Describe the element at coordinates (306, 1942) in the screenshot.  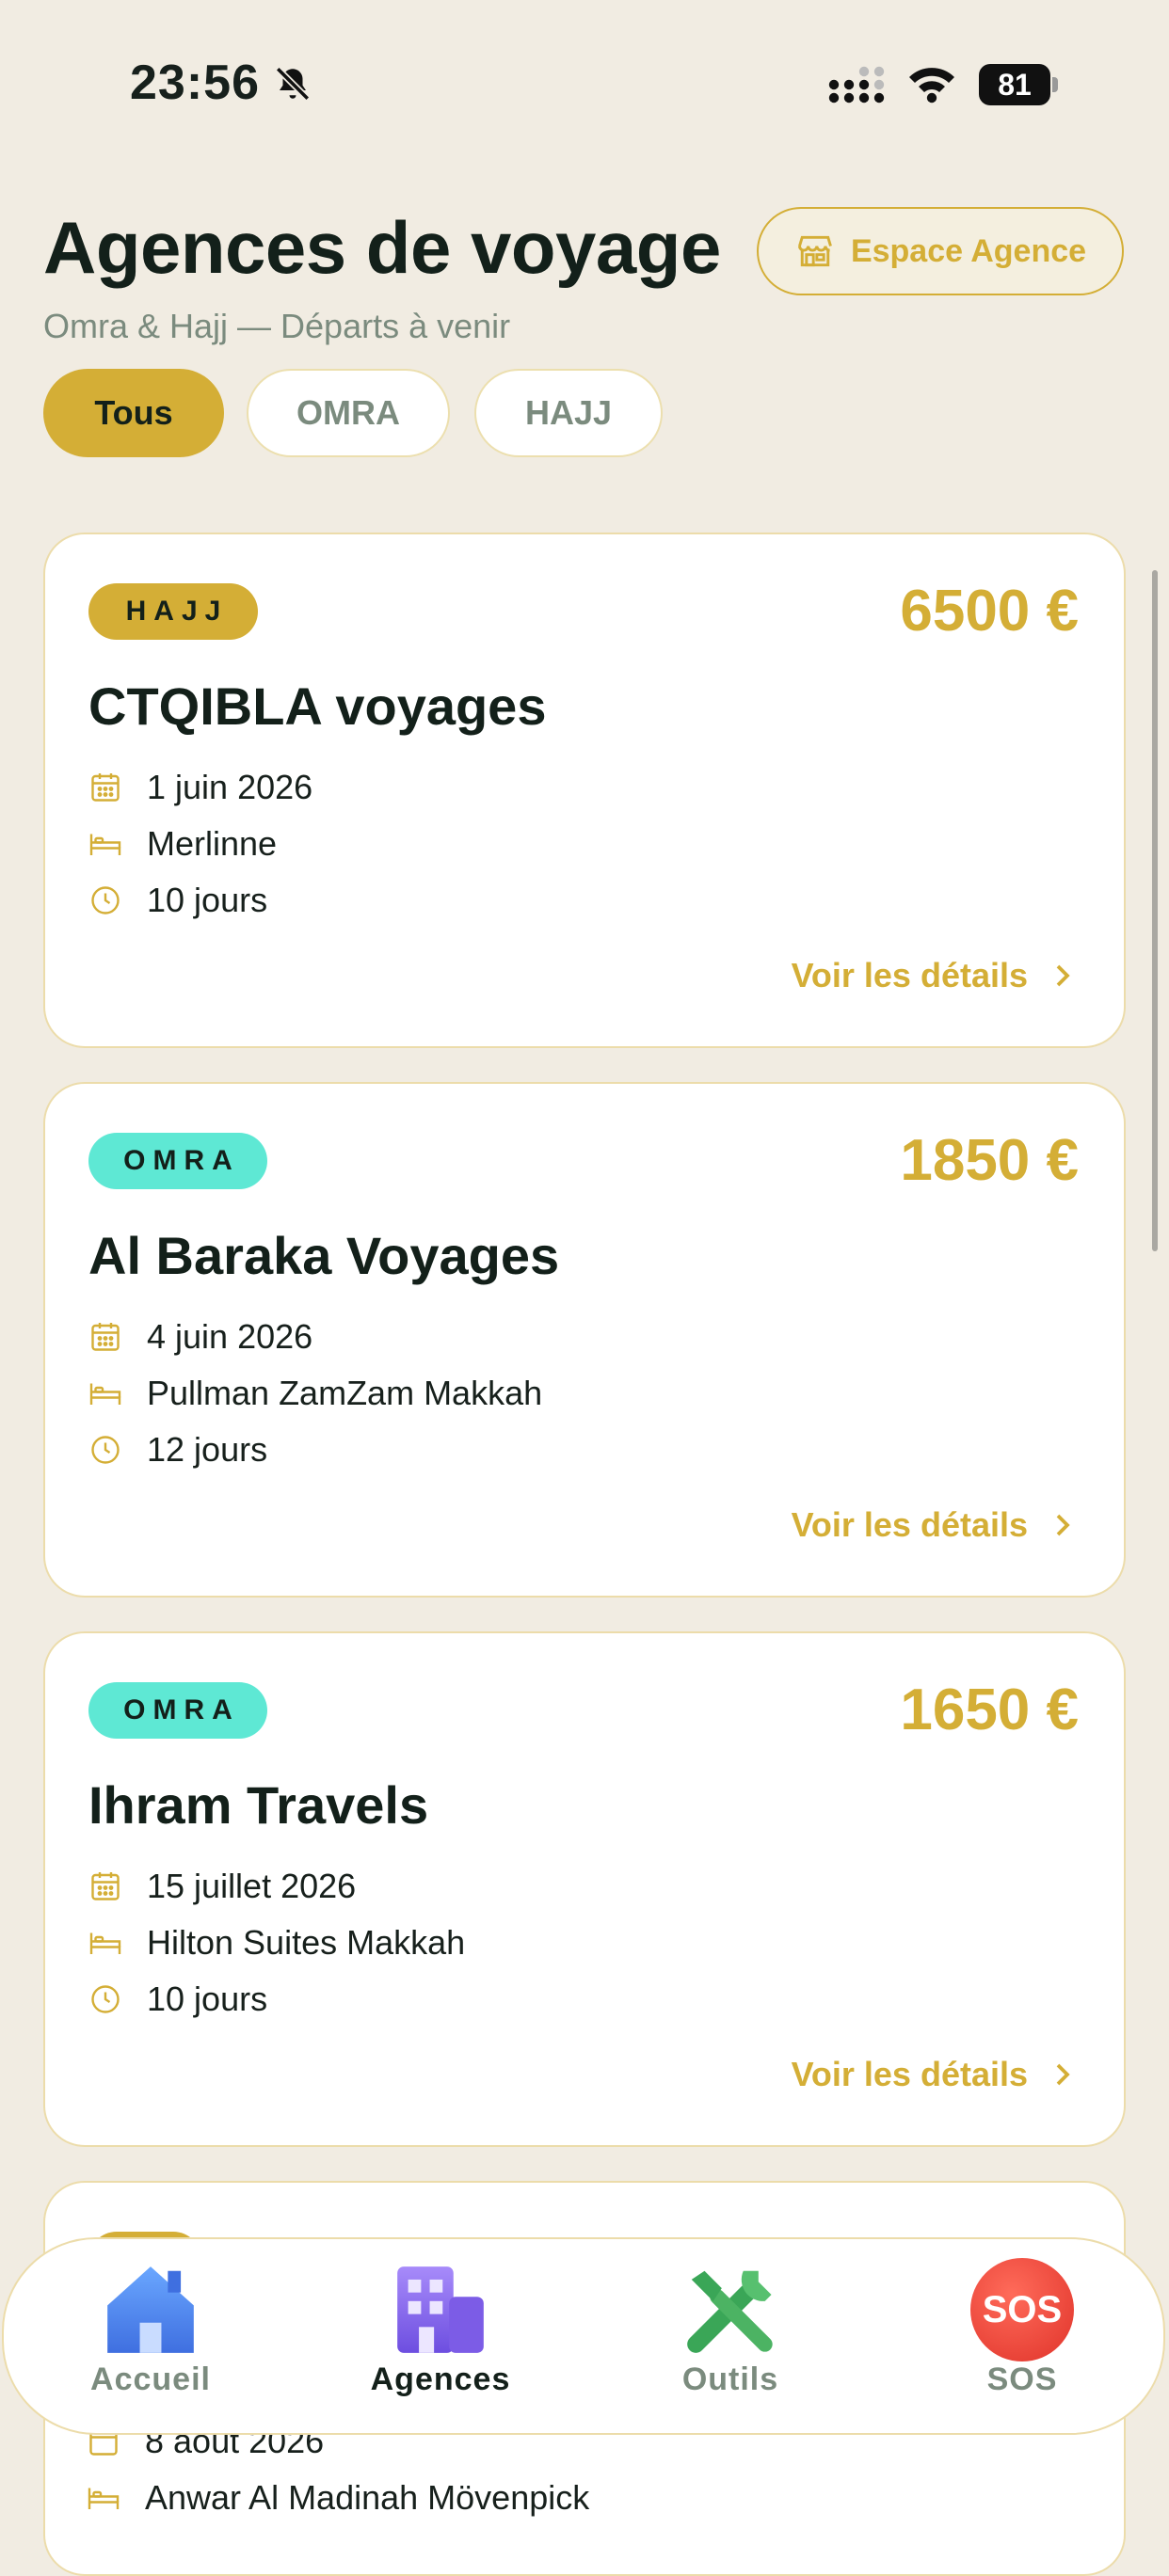
I see `trip-hotel: Hilton Suites Makkah` at that location.